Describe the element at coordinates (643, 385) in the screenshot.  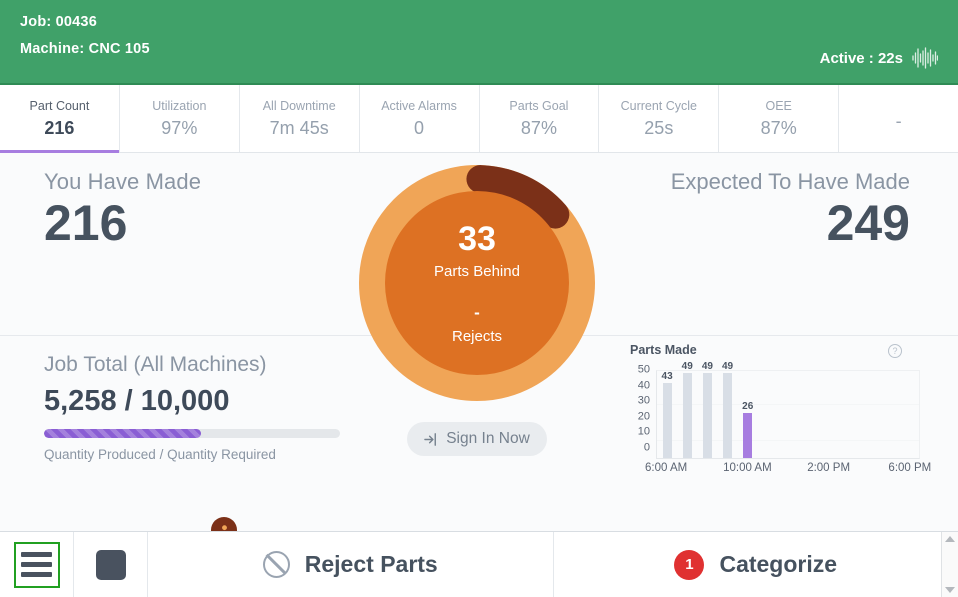
I see `y-tick-label: 40` at that location.